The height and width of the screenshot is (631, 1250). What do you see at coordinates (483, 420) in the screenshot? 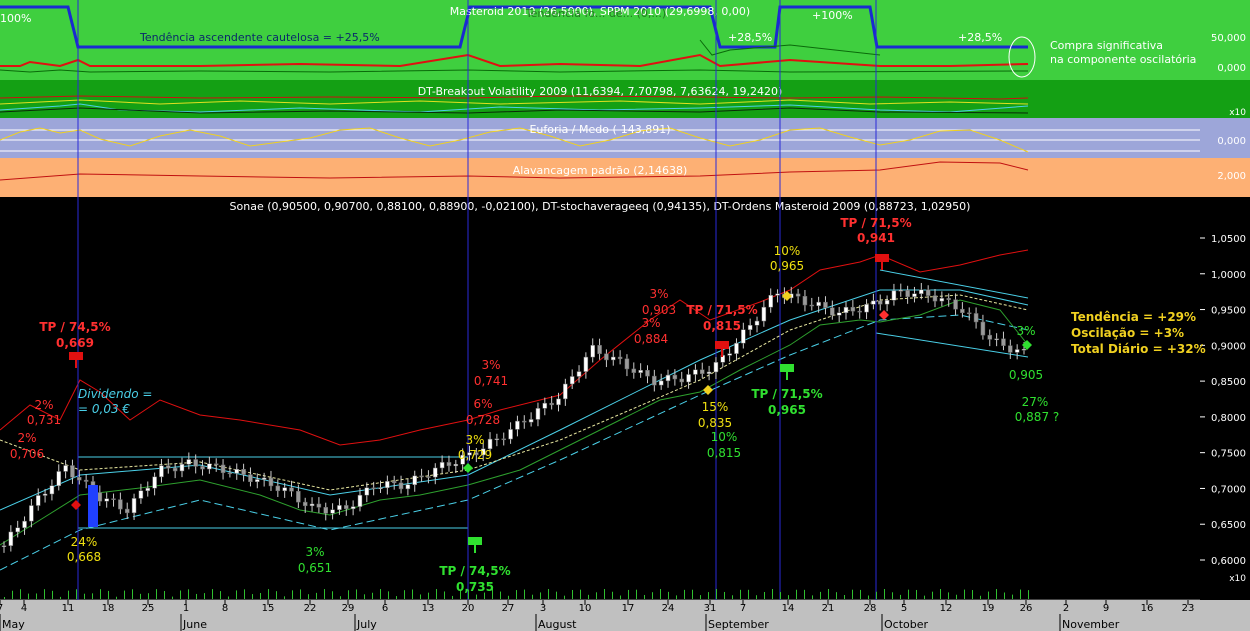
I see `annotation-label: 0,728` at bounding box center [483, 420].